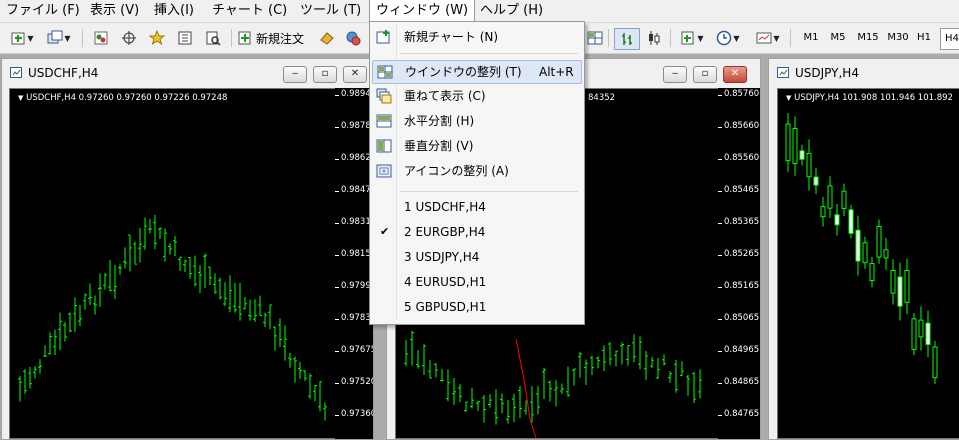  Describe the element at coordinates (445, 207) in the screenshot. I see `menu-item-label: 1 USDCHF,H4` at that location.